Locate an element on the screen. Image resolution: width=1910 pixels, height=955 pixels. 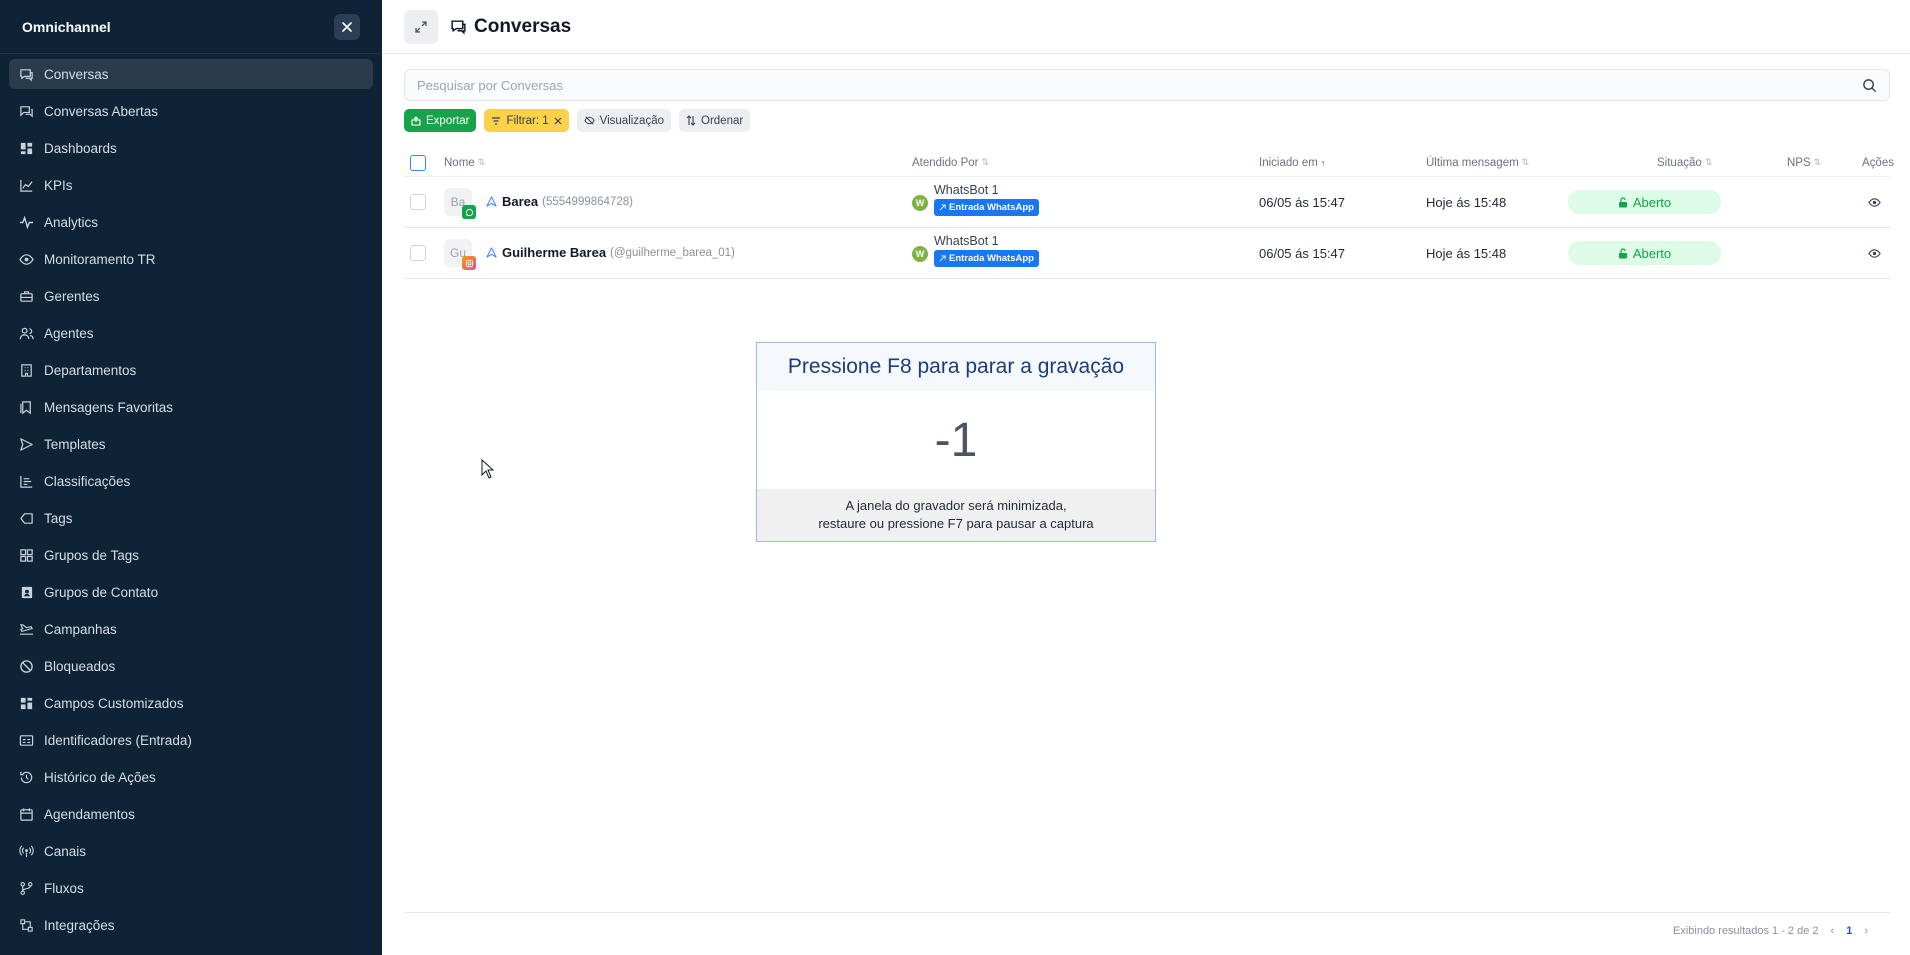
header-name: Nome ⇅ is located at coordinates (464, 163).